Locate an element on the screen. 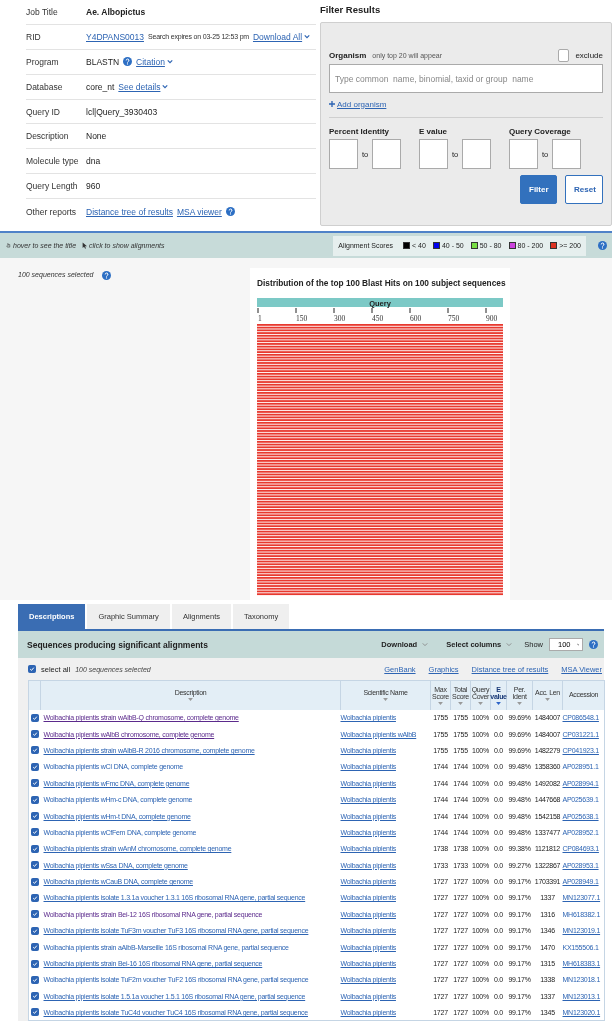  link: Distance tree of results is located at coordinates (129, 211).